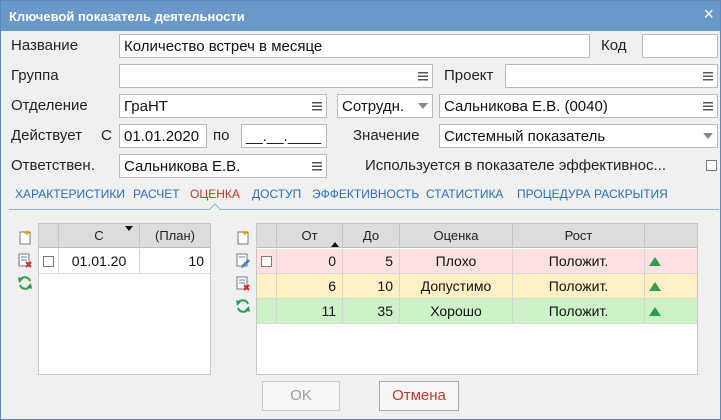 Image resolution: width=721 pixels, height=420 pixels. I want to click on tab-calculation: РАСЧЕТ, so click(156, 194).